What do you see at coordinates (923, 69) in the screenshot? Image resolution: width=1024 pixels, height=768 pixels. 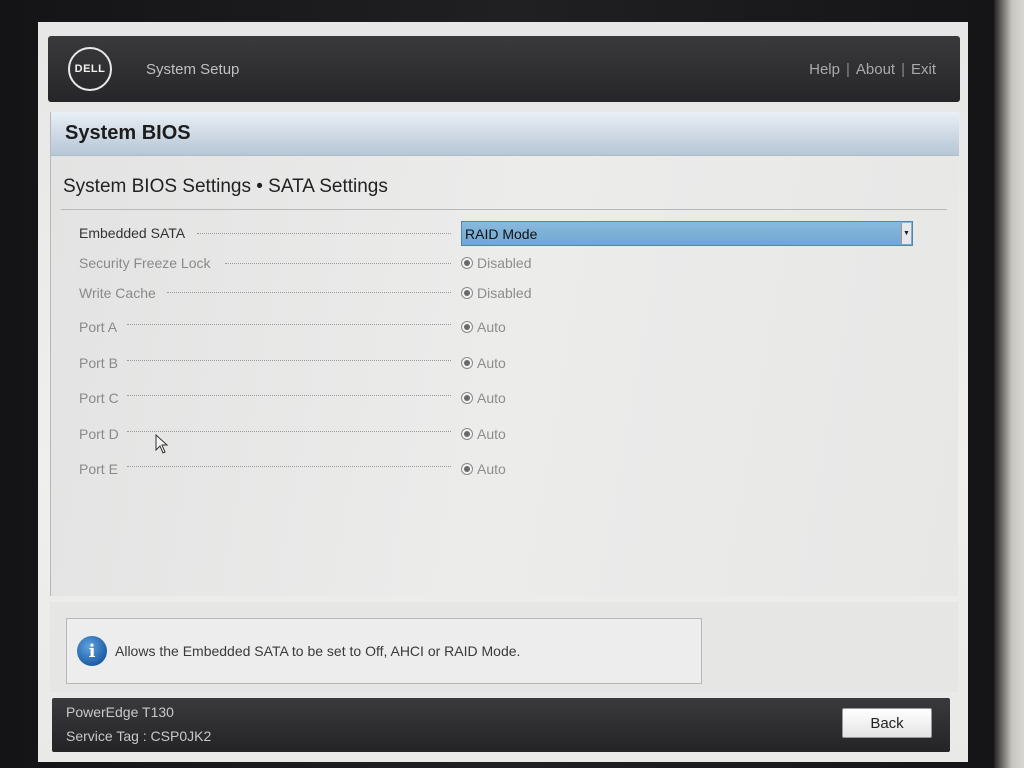 I see `exit-link: Exit` at bounding box center [923, 69].